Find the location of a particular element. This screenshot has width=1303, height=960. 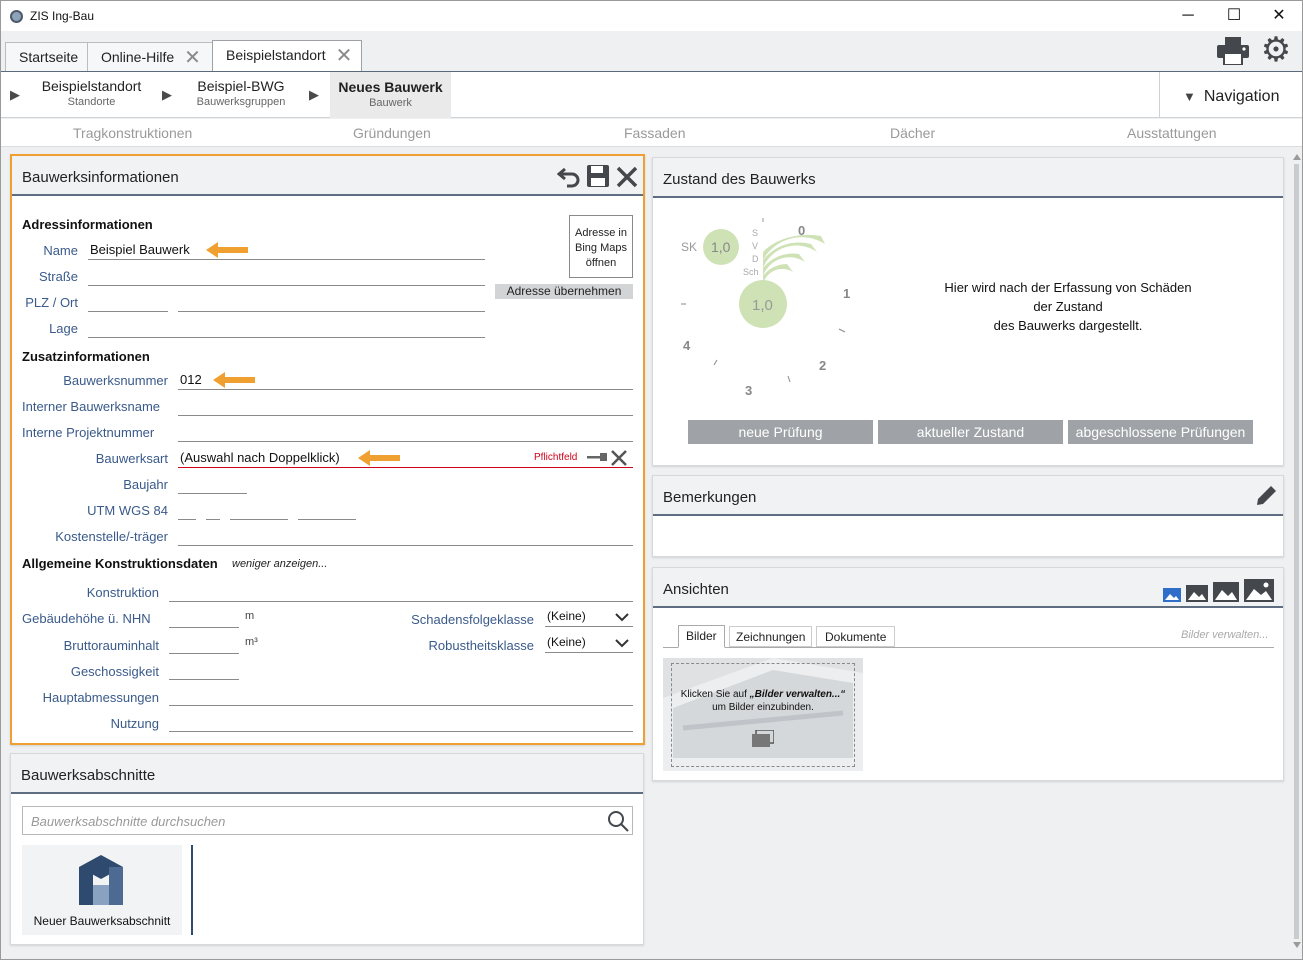

key-icon is located at coordinates (597, 457).